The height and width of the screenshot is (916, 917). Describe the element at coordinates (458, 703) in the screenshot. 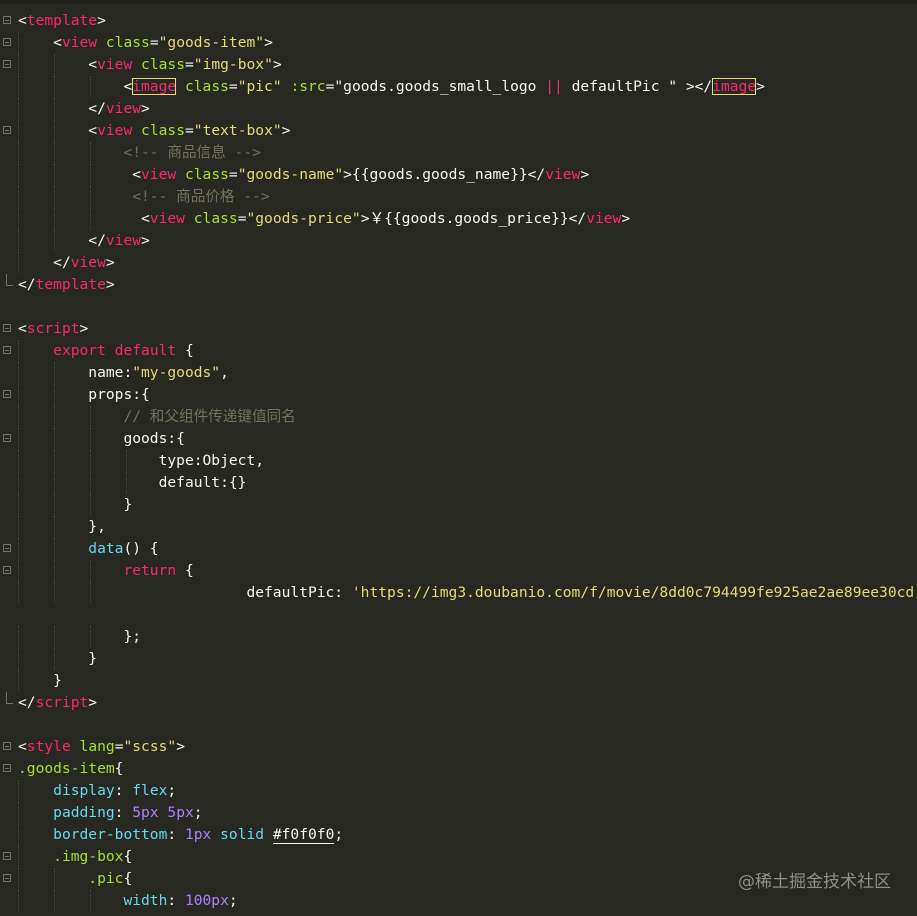

I see `code-line: </script>` at that location.